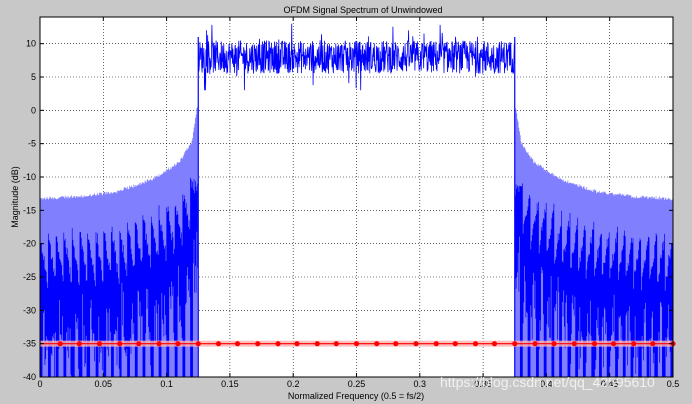 Image resolution: width=692 pixels, height=404 pixels. What do you see at coordinates (230, 384) in the screenshot?
I see `x-tick-label: 0.15` at bounding box center [230, 384].